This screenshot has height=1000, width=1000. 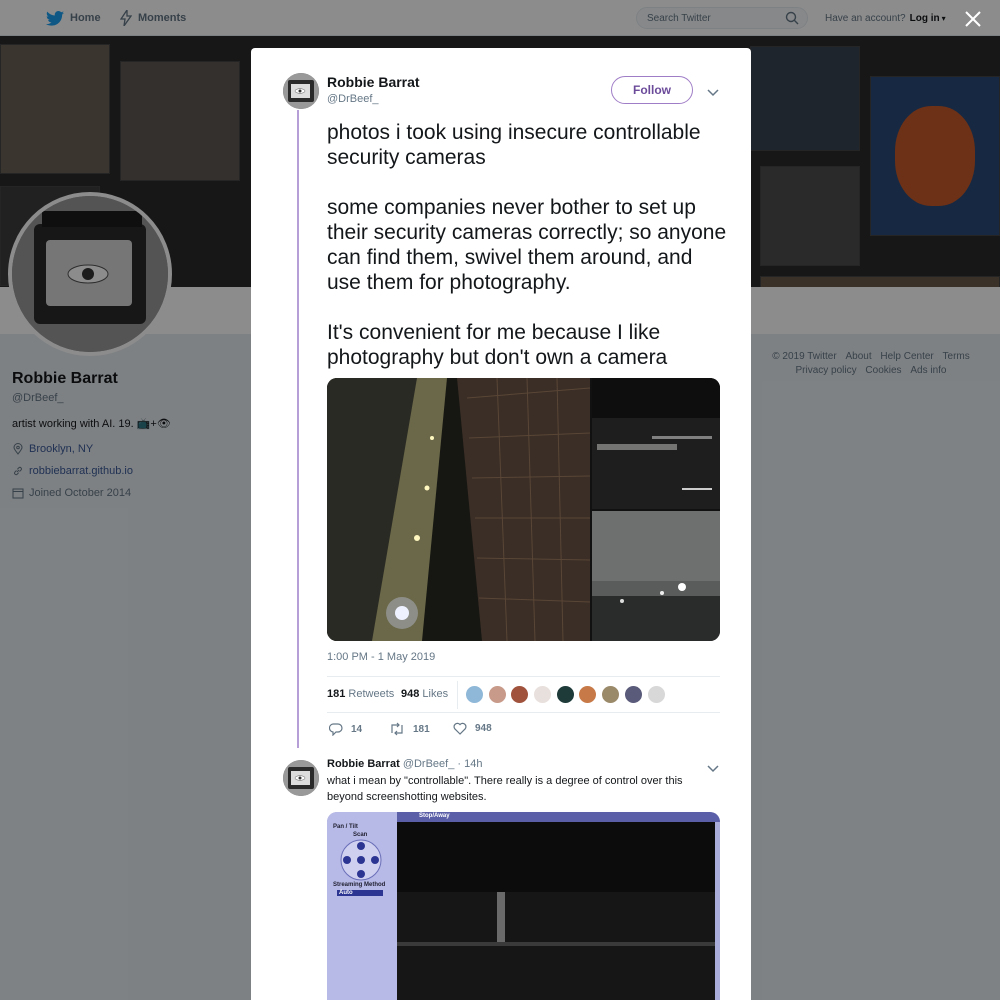 I want to click on tweet-media-grid, so click(x=523, y=509).